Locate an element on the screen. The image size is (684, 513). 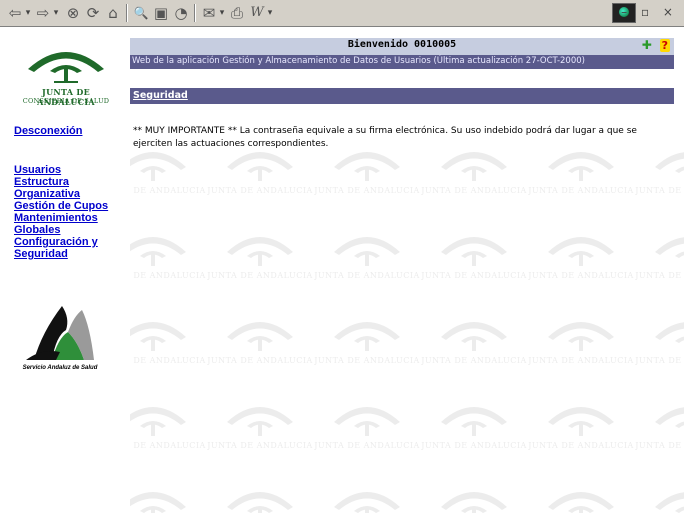
sas-logo: Servicio Andaluz de Salud is located at coordinates (60, 342).